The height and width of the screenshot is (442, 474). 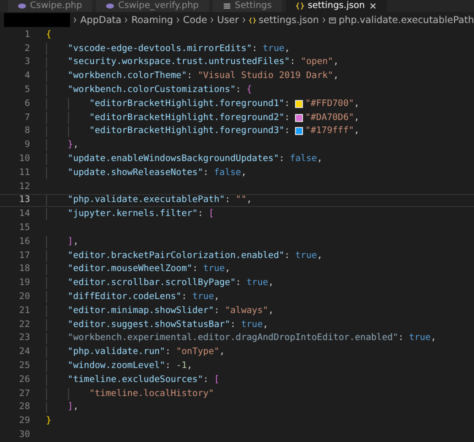 I want to click on code-text: "#DA70D6",, so click(x=332, y=117).